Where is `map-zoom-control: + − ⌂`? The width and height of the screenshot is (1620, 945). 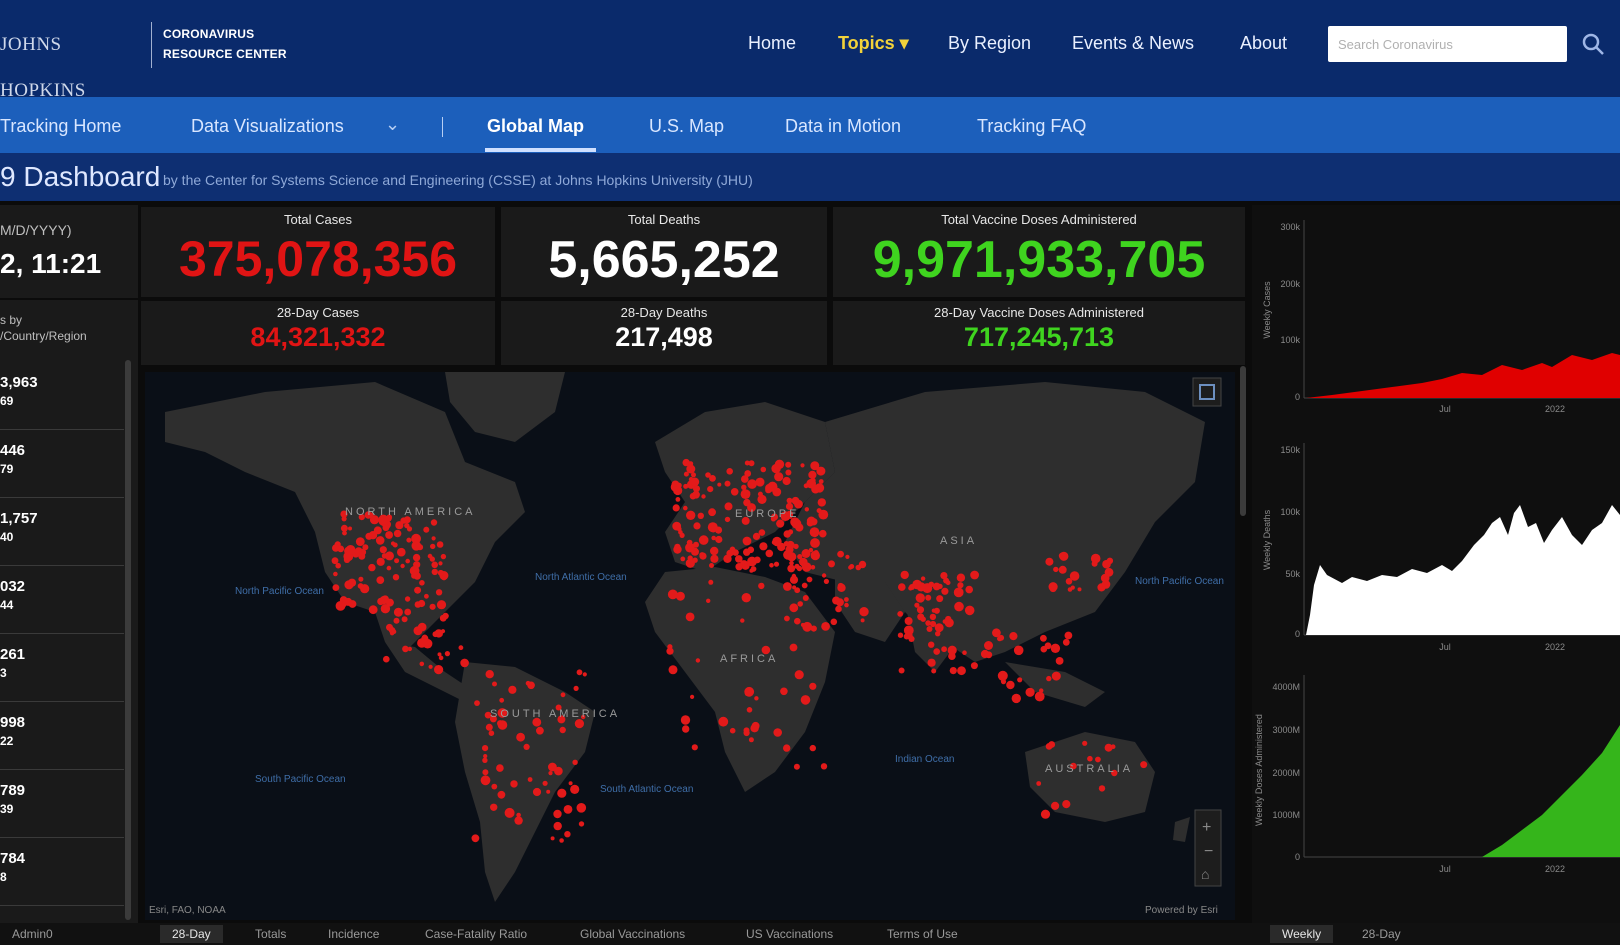 map-zoom-control: + − ⌂ is located at coordinates (1208, 848).